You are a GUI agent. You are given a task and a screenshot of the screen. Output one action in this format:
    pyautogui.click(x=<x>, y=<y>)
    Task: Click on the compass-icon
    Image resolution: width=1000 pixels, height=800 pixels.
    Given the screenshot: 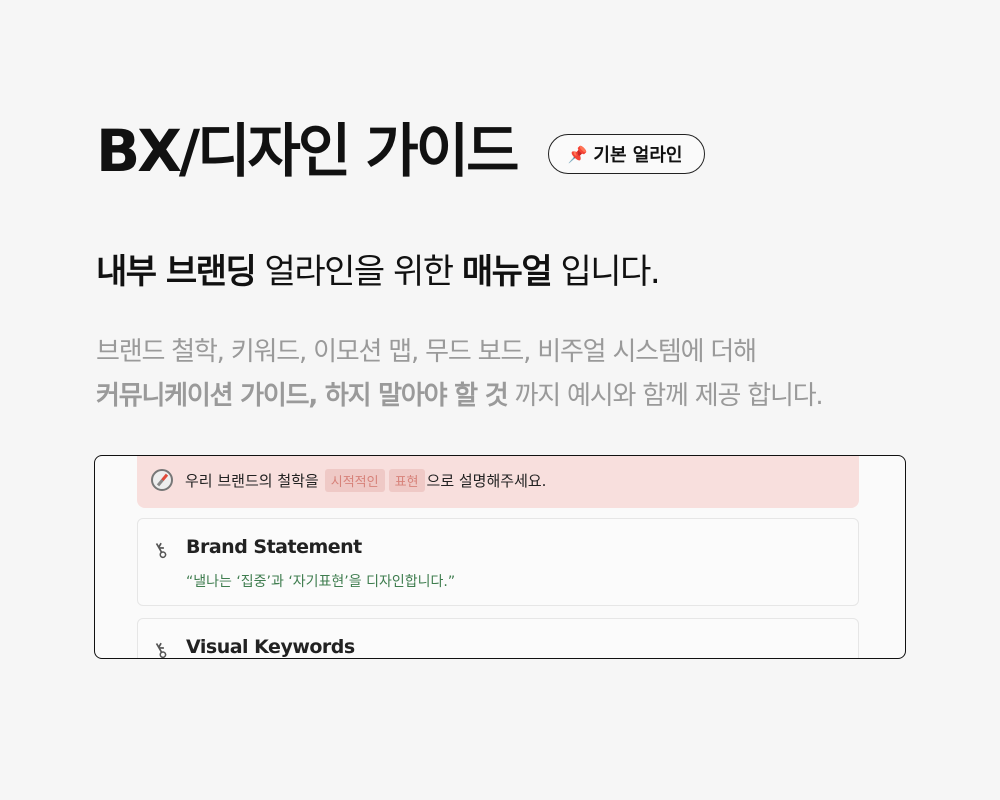 What is the action you would take?
    pyautogui.click(x=162, y=480)
    